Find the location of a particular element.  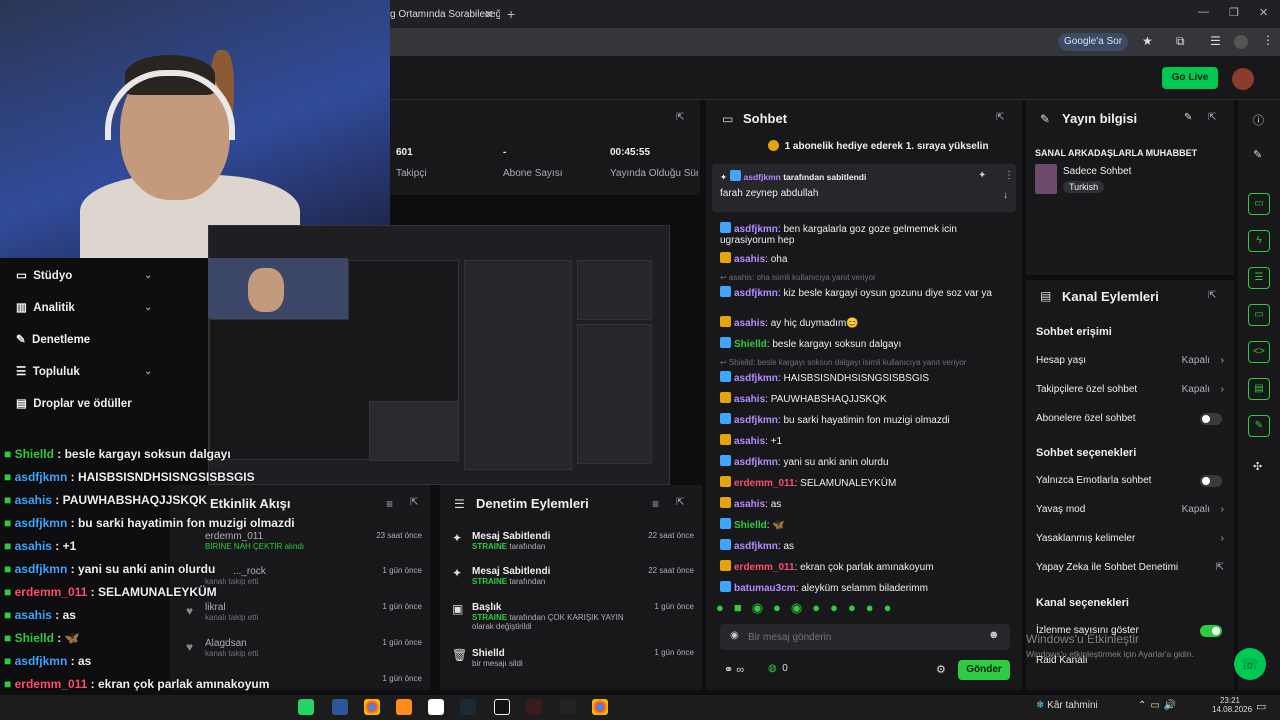

notification-icon: ▭ is located at coordinates (1261, 706).